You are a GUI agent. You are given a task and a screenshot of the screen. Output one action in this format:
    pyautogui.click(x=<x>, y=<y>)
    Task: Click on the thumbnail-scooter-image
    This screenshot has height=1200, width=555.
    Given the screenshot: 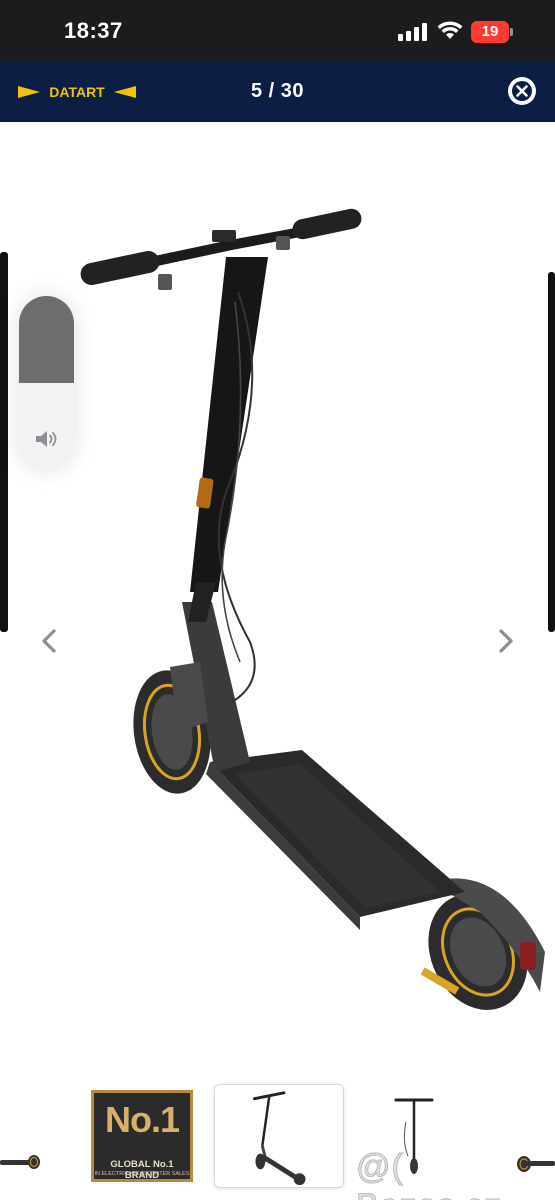 What is the action you would take?
    pyautogui.click(x=279, y=1138)
    